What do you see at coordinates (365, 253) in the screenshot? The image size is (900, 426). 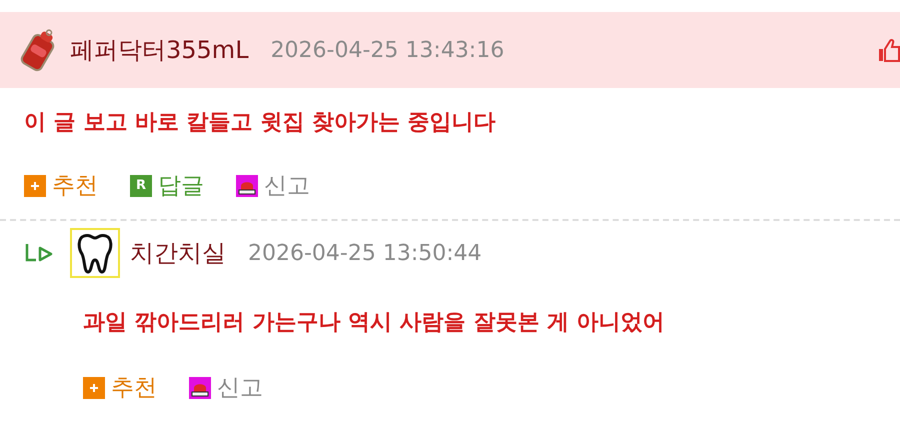 I see `timestamp: 2026-04-25 13:50:44` at bounding box center [365, 253].